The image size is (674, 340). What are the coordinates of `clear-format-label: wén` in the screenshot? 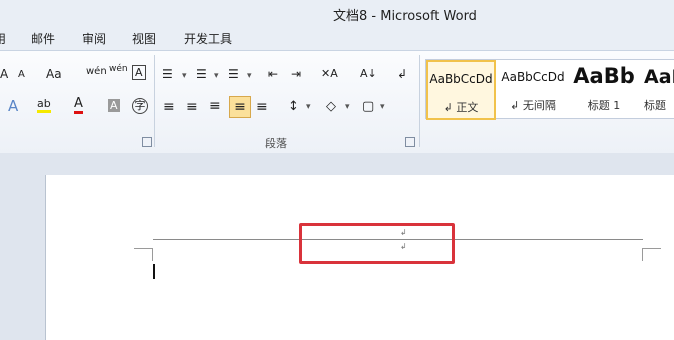 It's located at (118, 69).